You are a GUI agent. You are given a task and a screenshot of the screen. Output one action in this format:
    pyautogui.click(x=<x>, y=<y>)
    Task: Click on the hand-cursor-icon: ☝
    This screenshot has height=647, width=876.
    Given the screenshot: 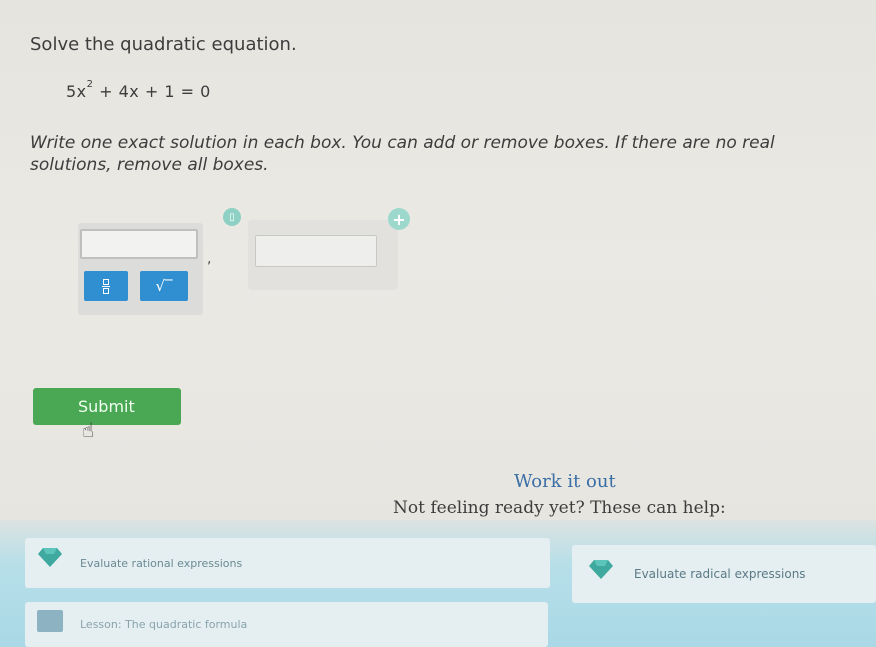 What is the action you would take?
    pyautogui.click(x=88, y=430)
    